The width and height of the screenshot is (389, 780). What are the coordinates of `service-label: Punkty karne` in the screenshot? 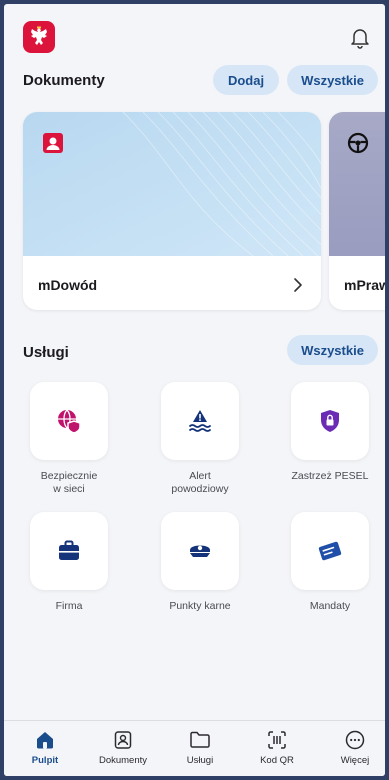 It's located at (200, 606).